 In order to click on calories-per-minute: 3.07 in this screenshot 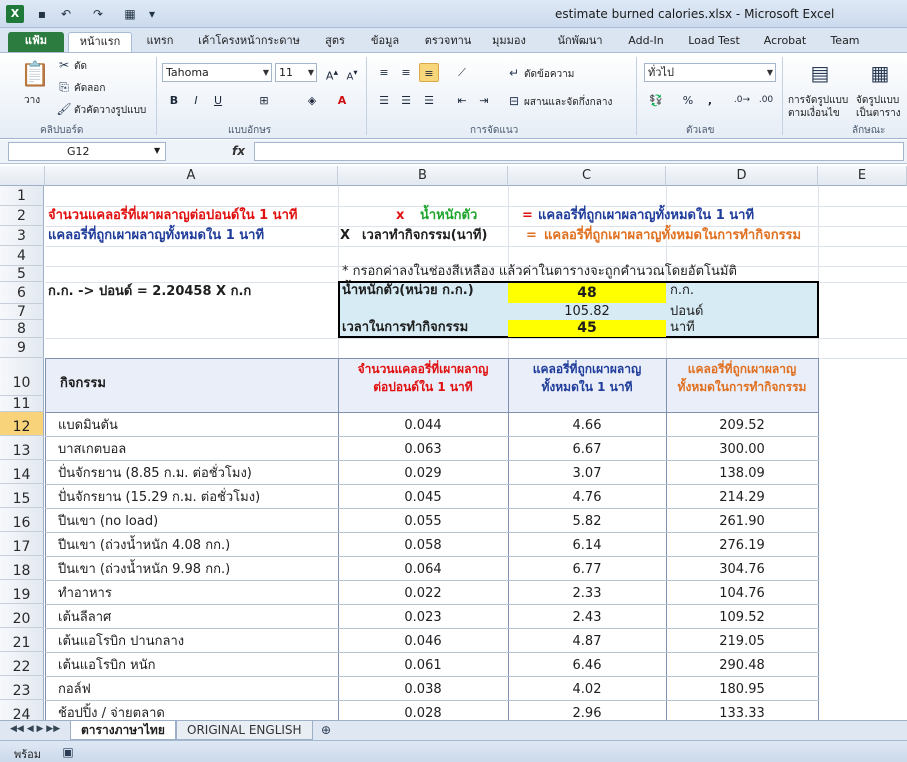, I will do `click(587, 474)`.